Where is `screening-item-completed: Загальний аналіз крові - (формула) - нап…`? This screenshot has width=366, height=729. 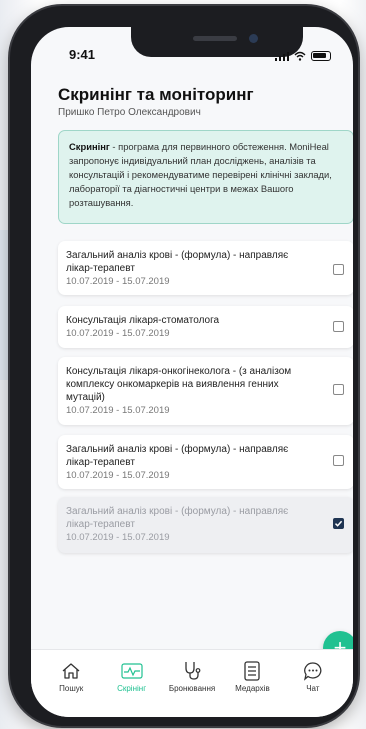
screening-item-completed: Загальний аналіз крові - (формула) - нап… is located at coordinates (205, 525).